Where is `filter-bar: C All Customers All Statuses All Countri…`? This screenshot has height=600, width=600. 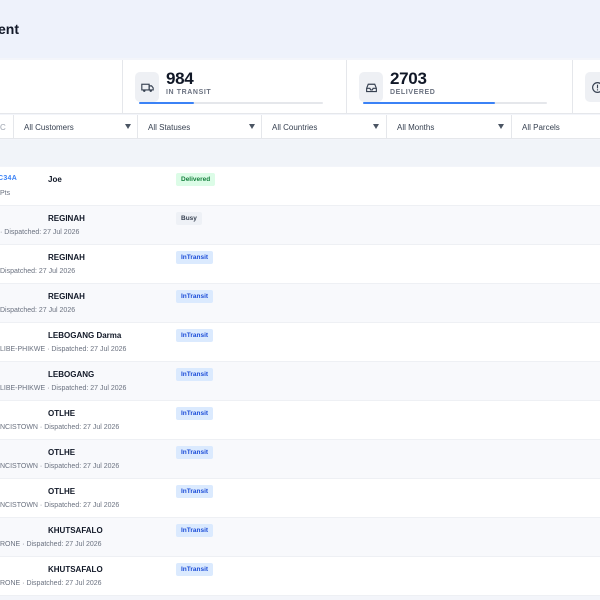
filter-bar: C All Customers All Statuses All Countri… is located at coordinates (300, 127).